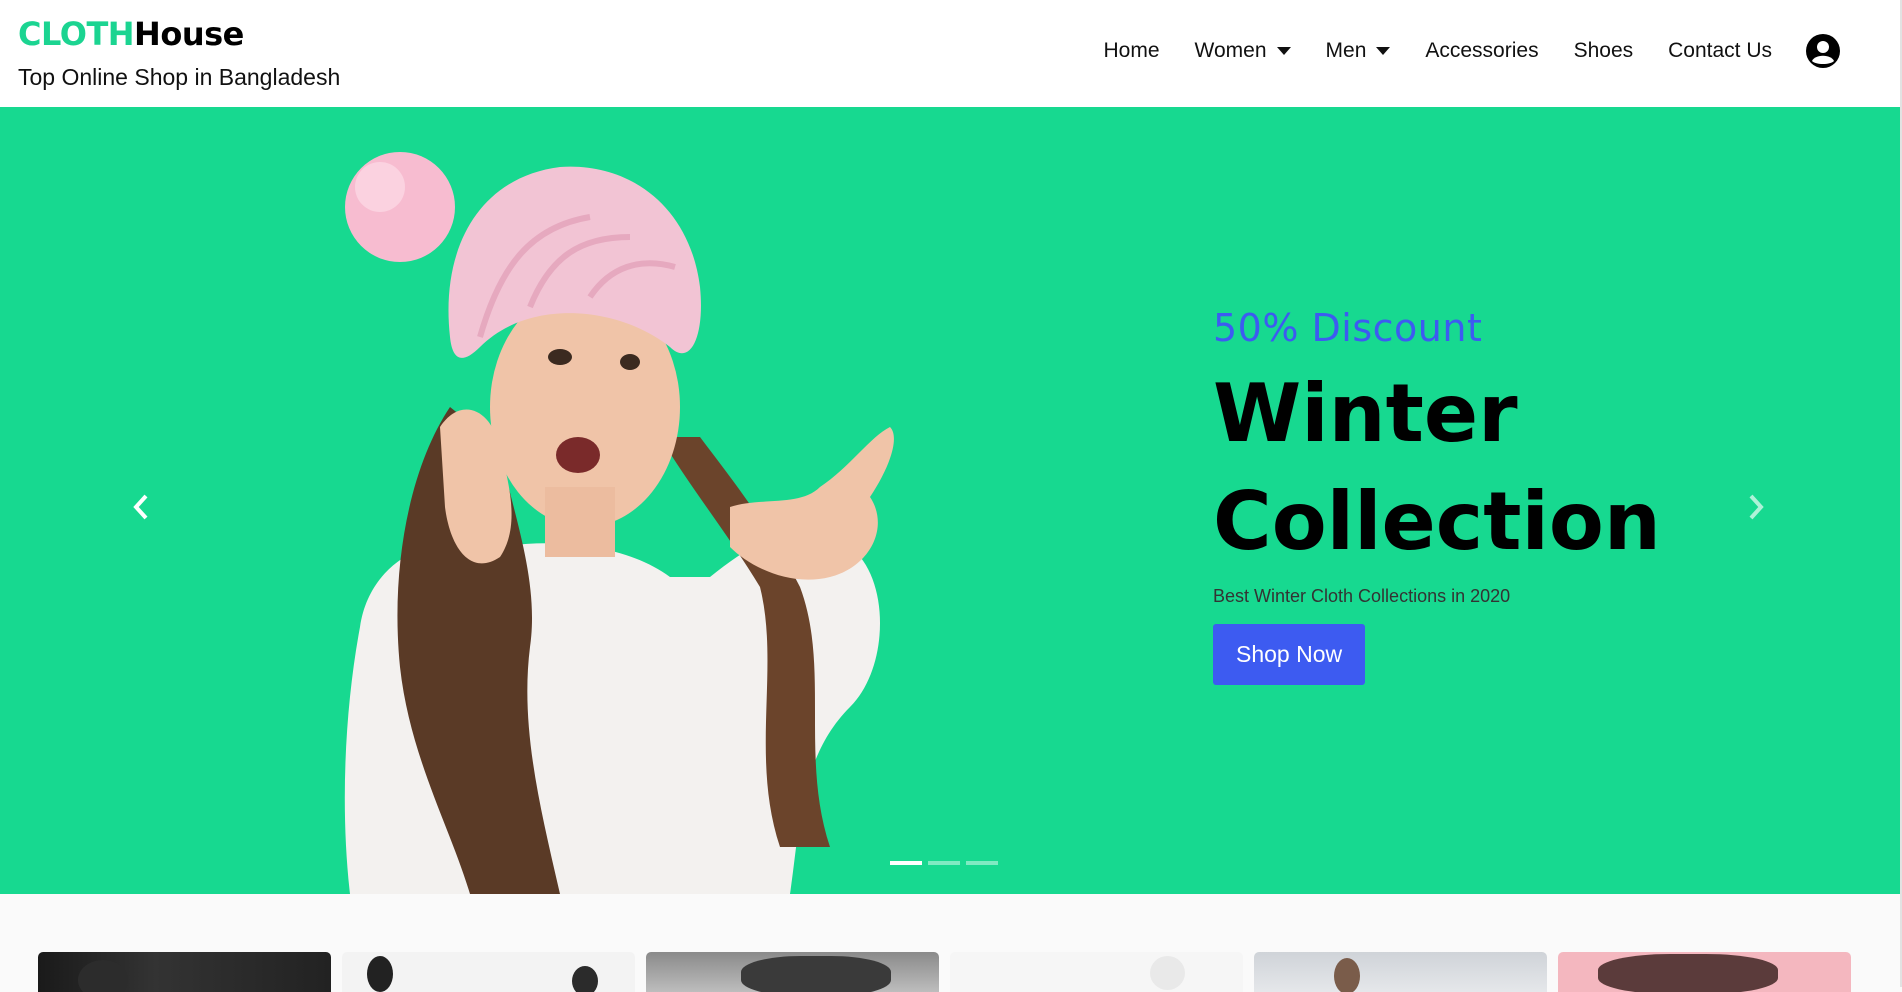  I want to click on nav-women-dropdown: Women, so click(1243, 51).